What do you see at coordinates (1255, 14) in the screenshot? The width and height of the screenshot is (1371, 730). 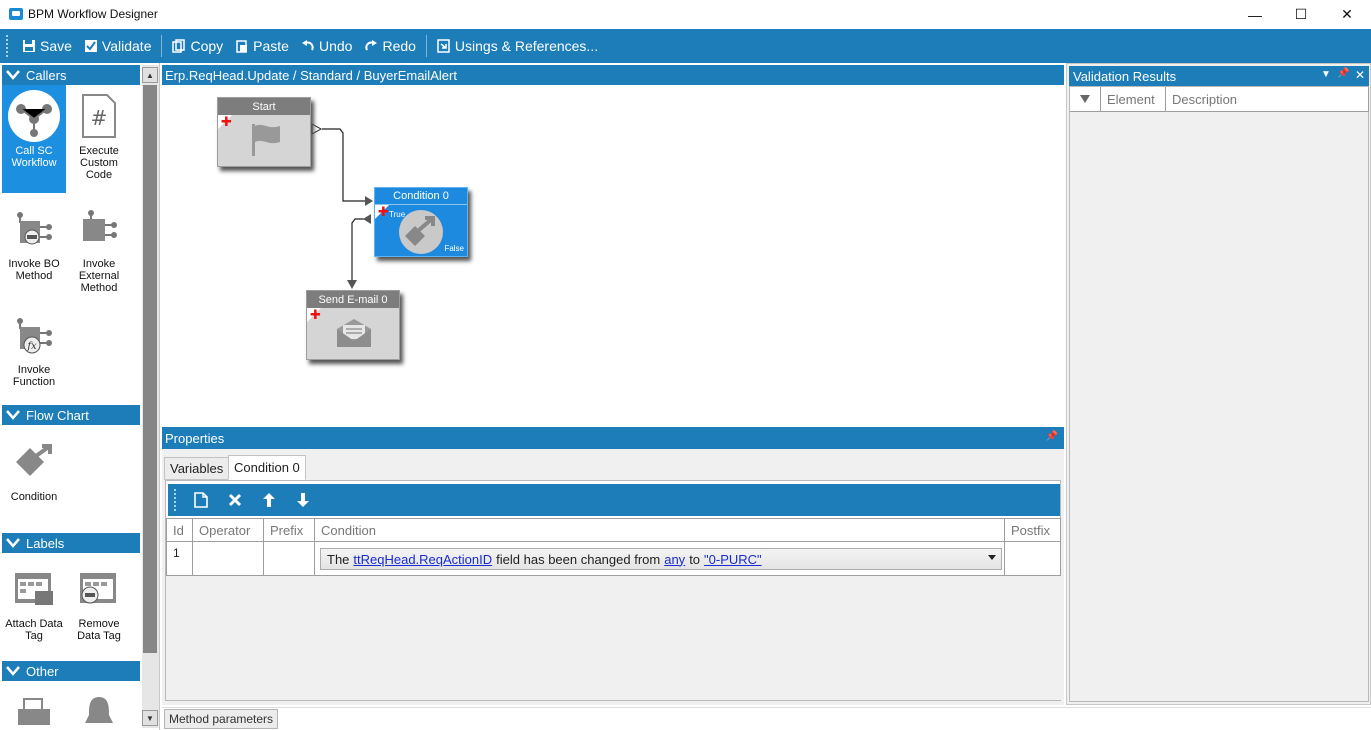 I see `minimize-button: —` at bounding box center [1255, 14].